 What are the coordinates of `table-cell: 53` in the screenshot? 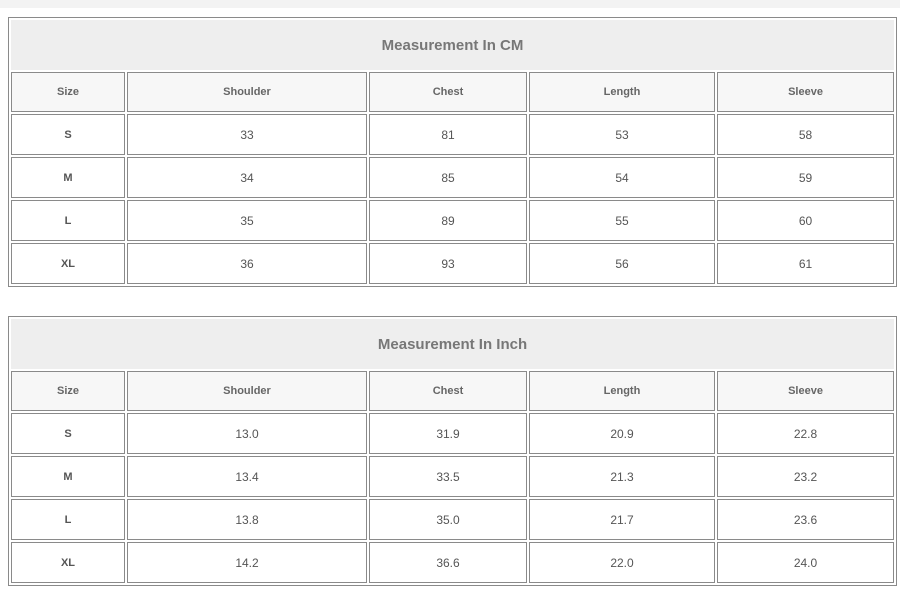 It's located at (622, 134).